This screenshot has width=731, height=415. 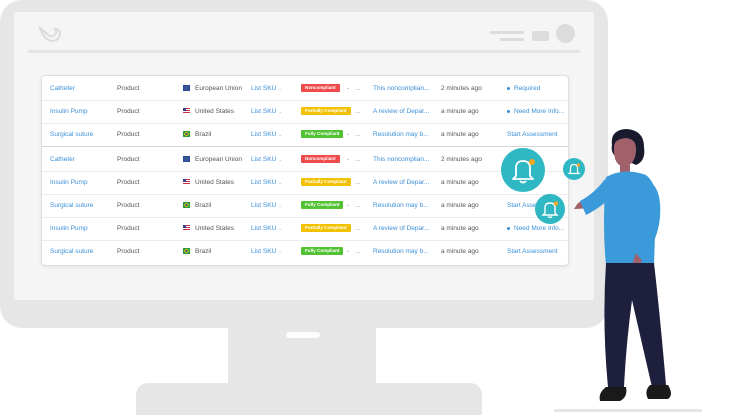 What do you see at coordinates (218, 88) in the screenshot?
I see `country-name: European Union` at bounding box center [218, 88].